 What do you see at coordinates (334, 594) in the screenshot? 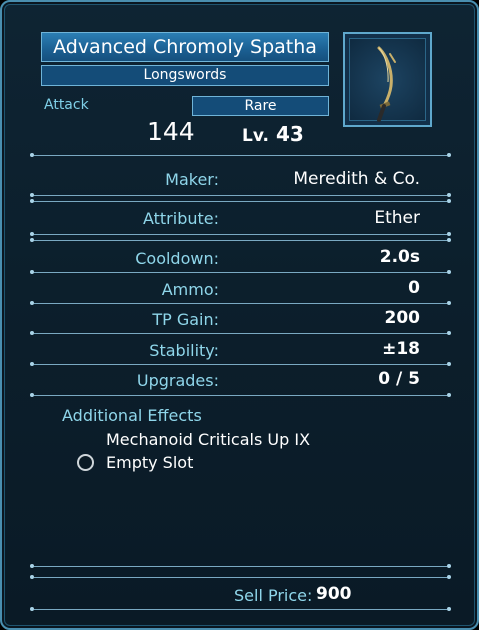
I see `sell-price-value: 900` at bounding box center [334, 594].